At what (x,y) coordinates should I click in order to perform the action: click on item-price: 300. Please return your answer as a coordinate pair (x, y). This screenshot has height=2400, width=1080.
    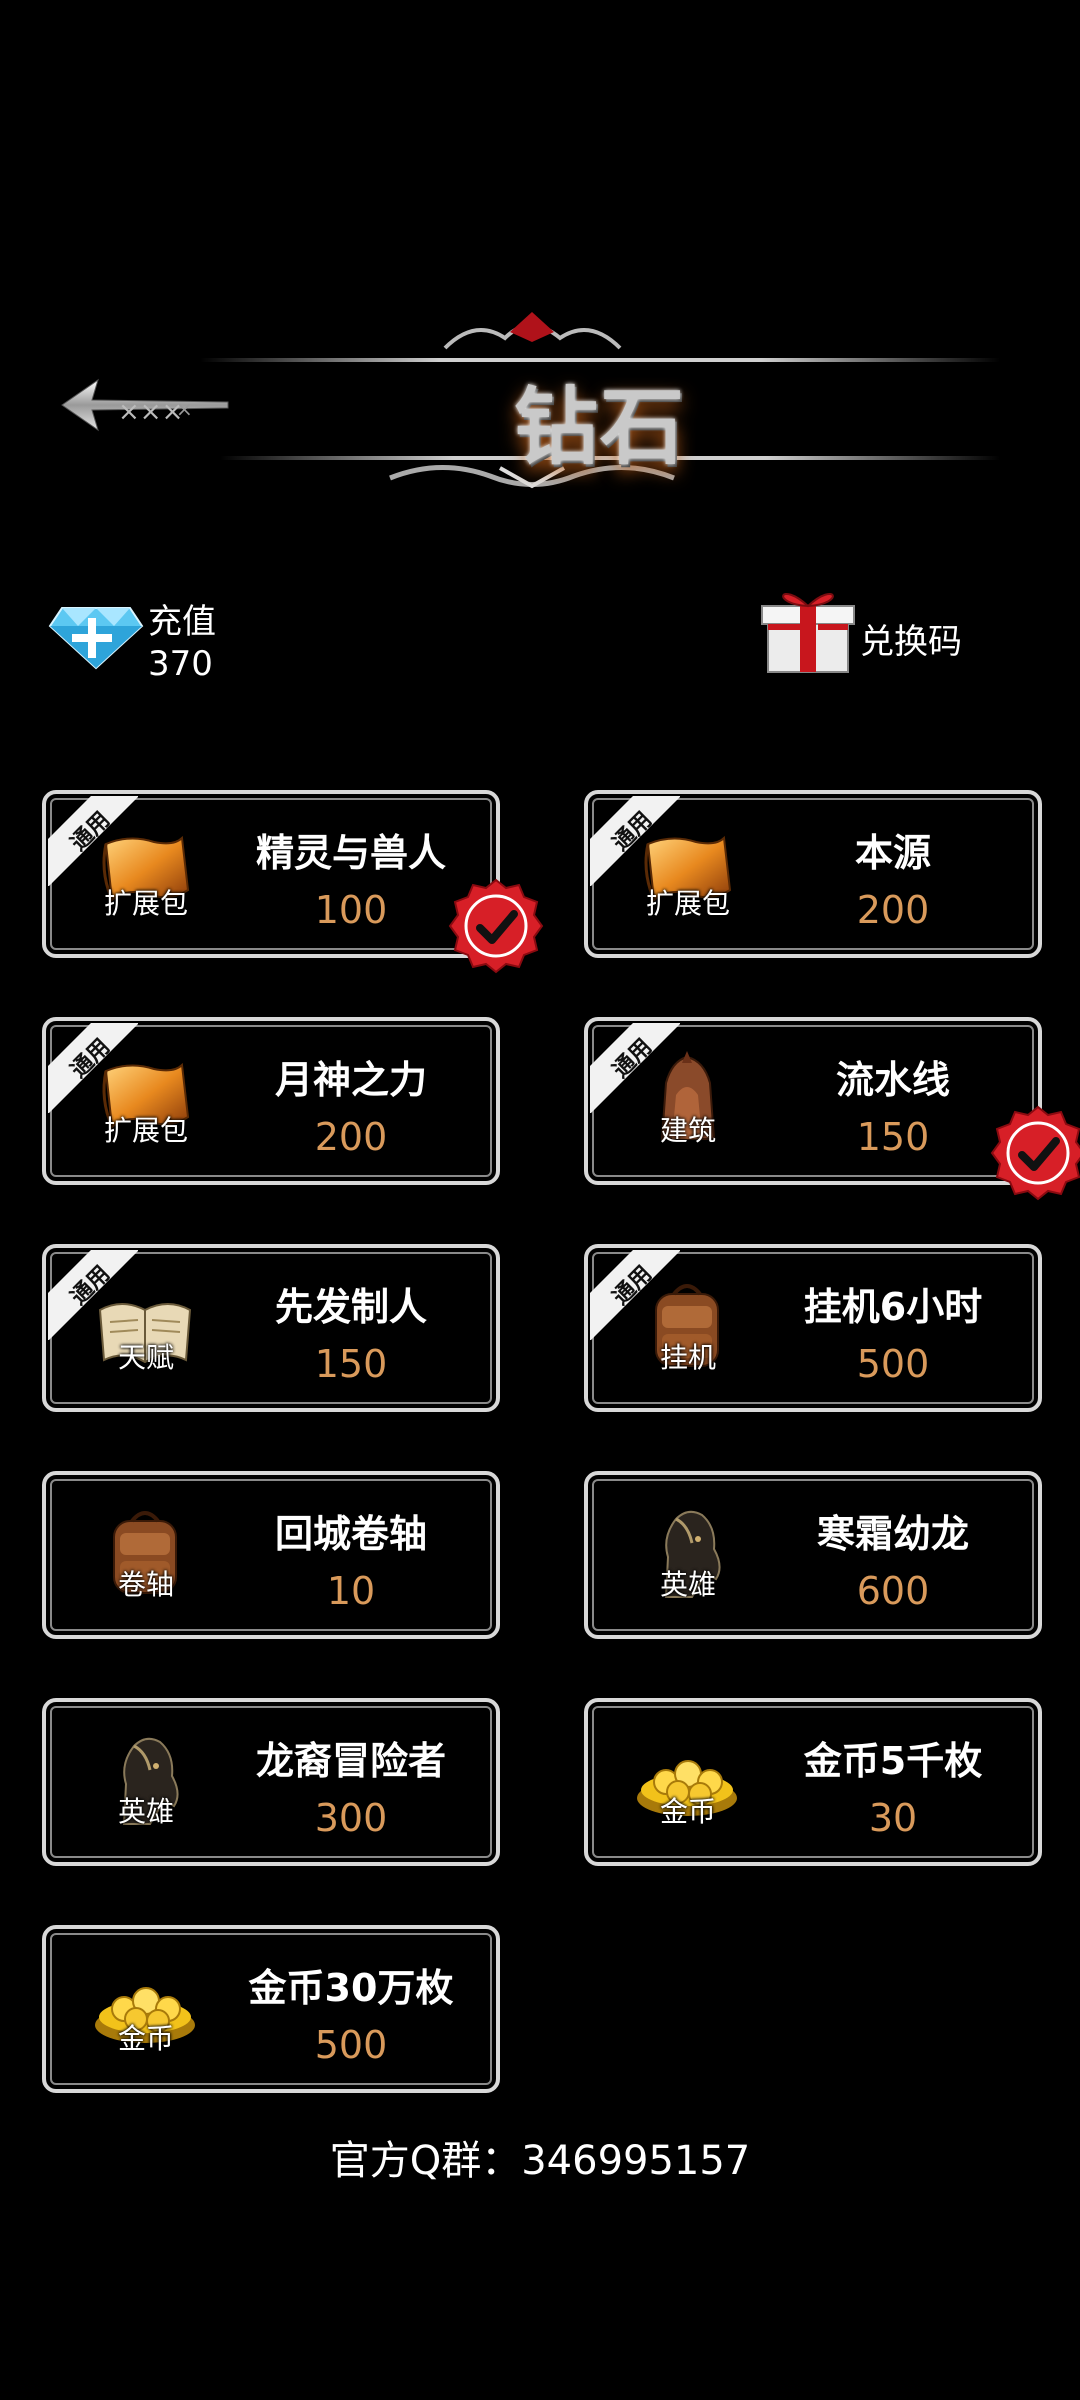
    Looking at the image, I should click on (351, 1818).